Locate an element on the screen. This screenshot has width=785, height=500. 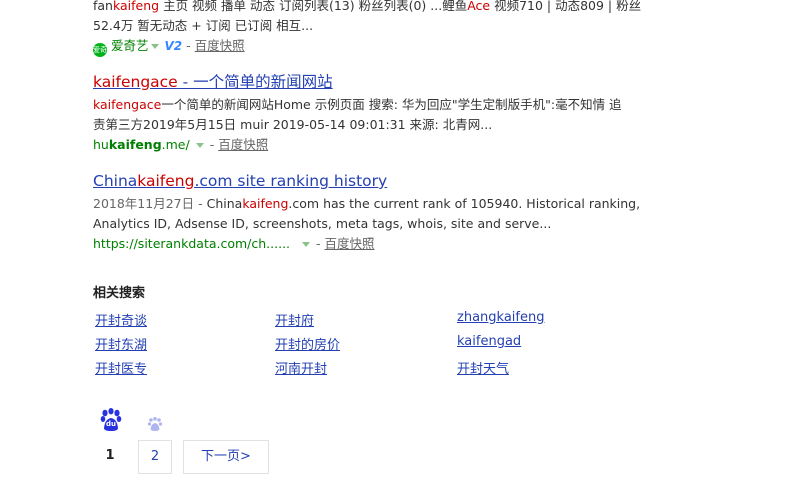
title-text: China is located at coordinates (115, 181).